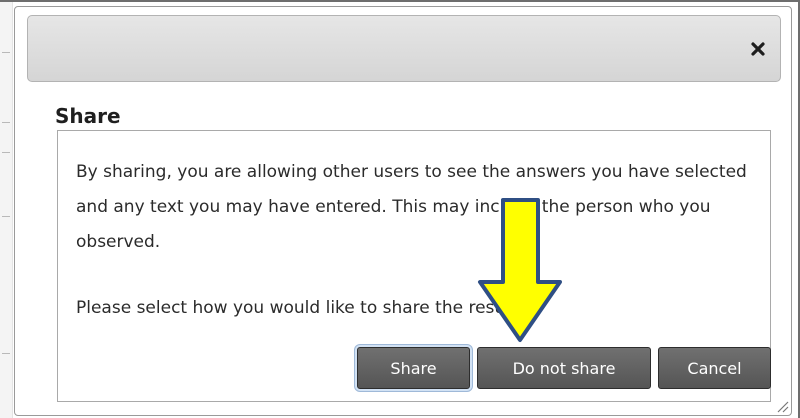  Describe the element at coordinates (564, 368) in the screenshot. I see `do-not-share-button: Do not share` at that location.